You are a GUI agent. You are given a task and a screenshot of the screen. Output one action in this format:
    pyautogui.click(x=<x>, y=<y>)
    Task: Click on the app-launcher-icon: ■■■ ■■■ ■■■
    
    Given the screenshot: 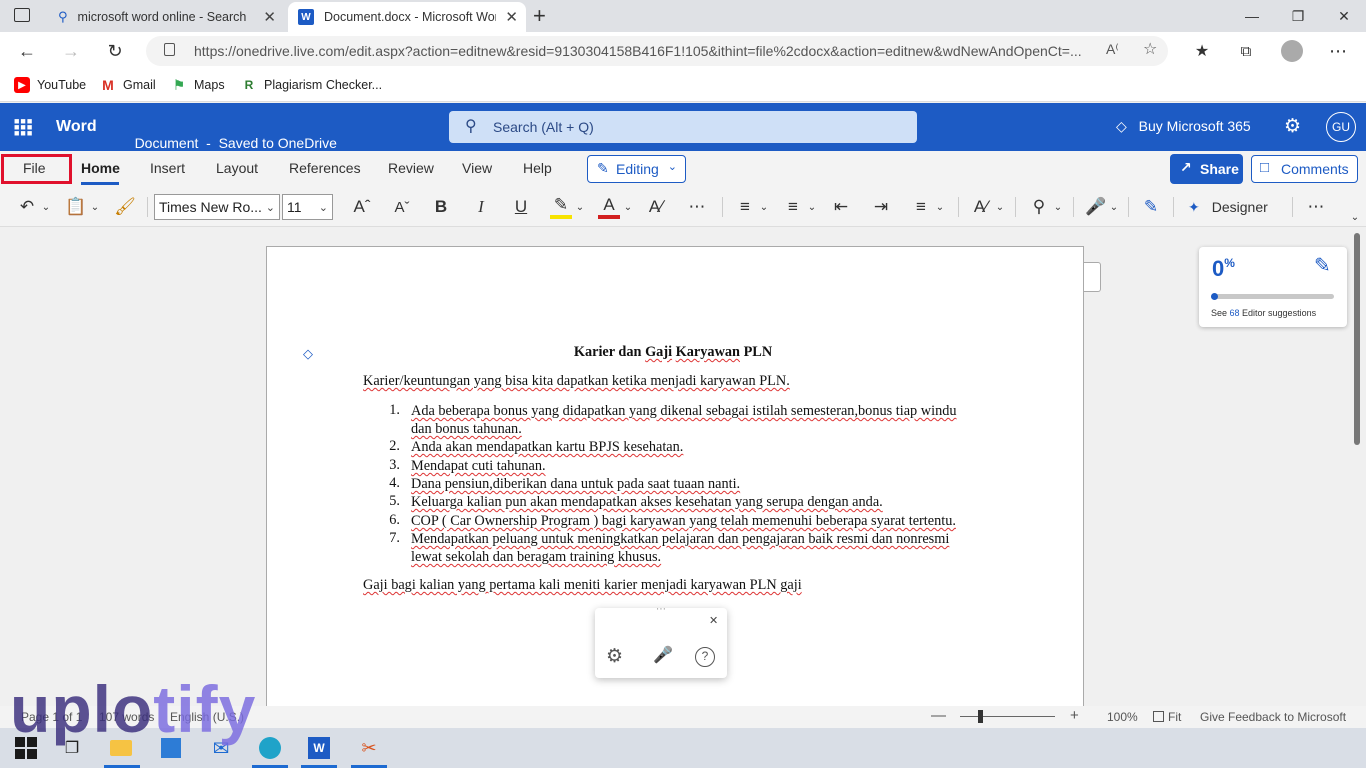 What is the action you would take?
    pyautogui.click(x=23, y=127)
    